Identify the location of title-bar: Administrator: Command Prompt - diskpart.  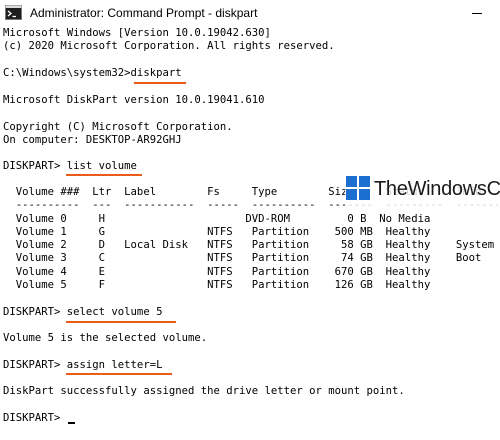
(250, 13).